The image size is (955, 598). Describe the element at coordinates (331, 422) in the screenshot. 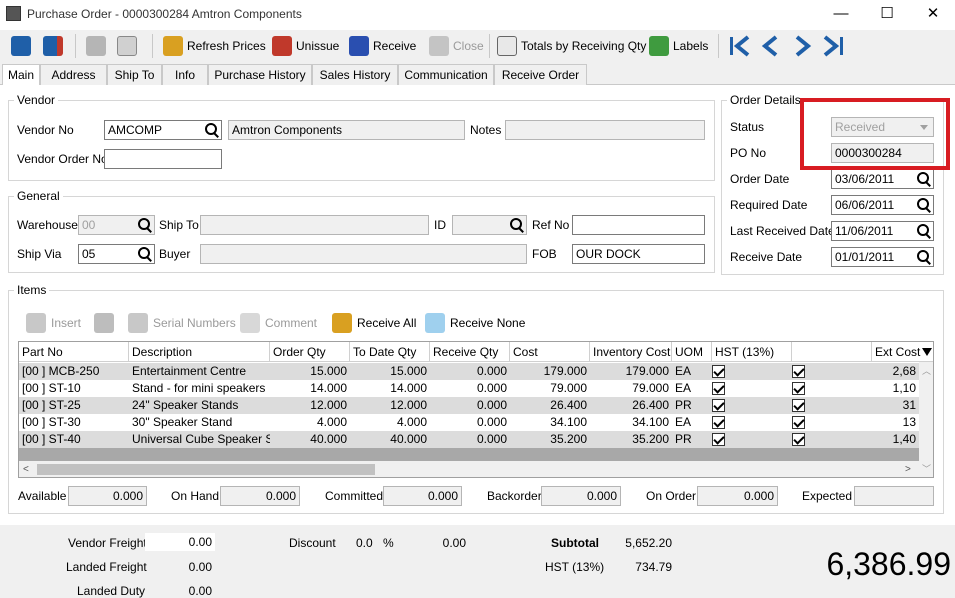

I see `cell-order-qty: 4.000` at that location.